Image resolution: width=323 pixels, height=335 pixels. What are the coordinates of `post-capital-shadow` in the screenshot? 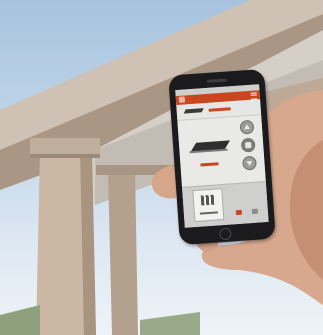 It's located at (65, 156).